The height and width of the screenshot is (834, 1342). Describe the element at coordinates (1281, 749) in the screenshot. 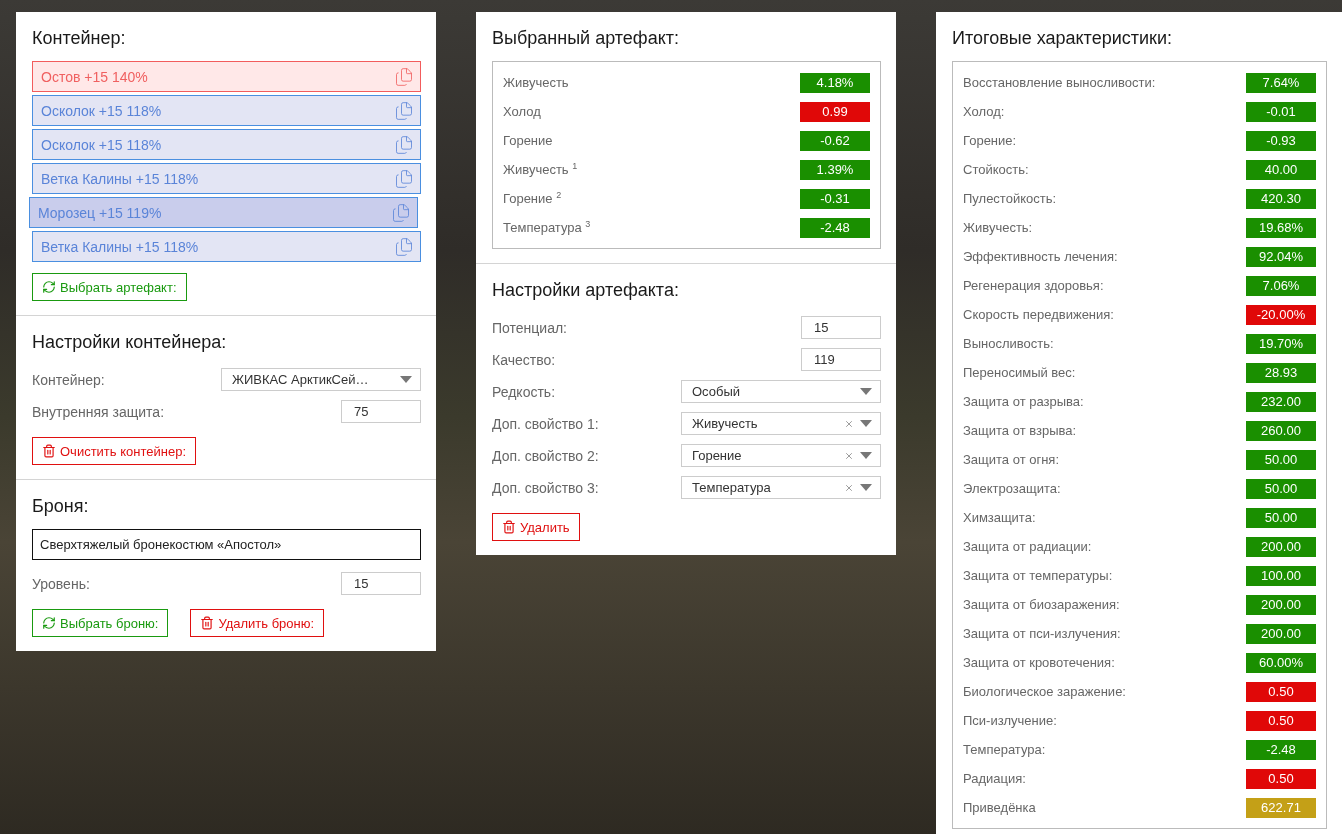

I see `stat-value: -2.48` at that location.